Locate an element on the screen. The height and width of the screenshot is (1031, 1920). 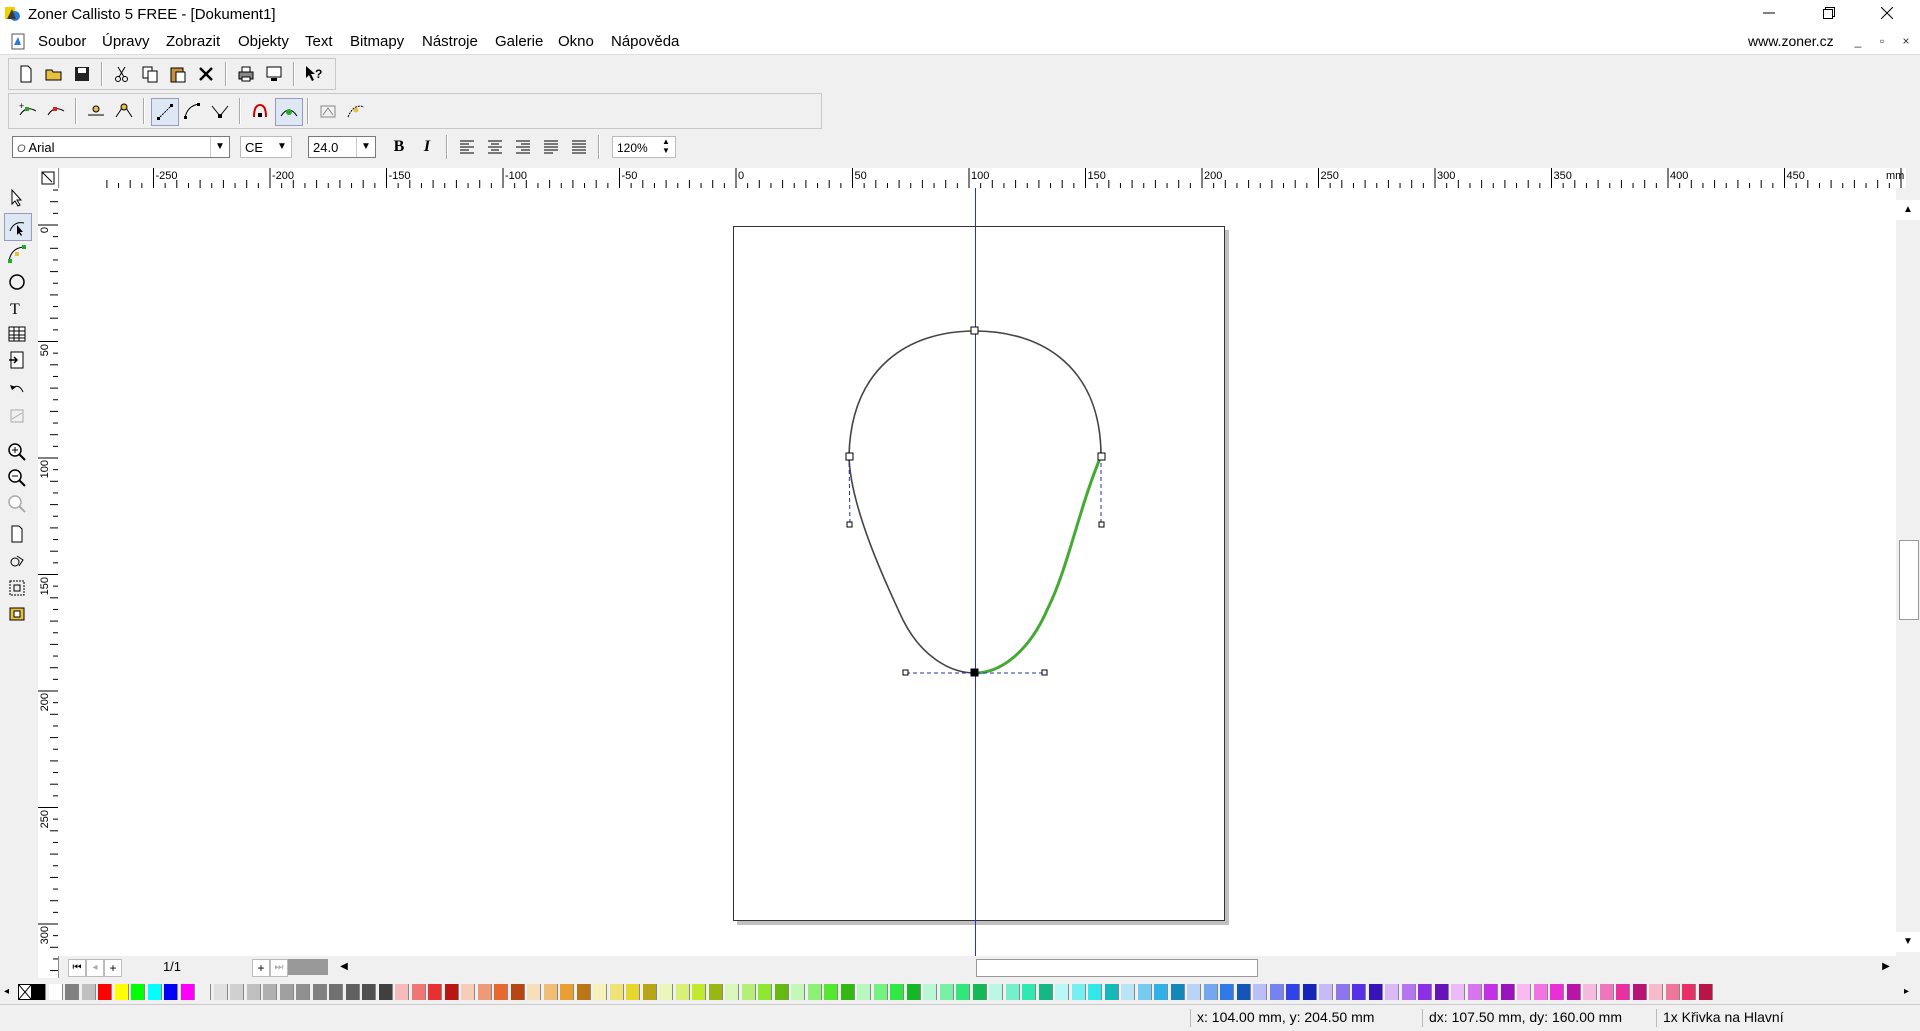
cut-button is located at coordinates (122, 74).